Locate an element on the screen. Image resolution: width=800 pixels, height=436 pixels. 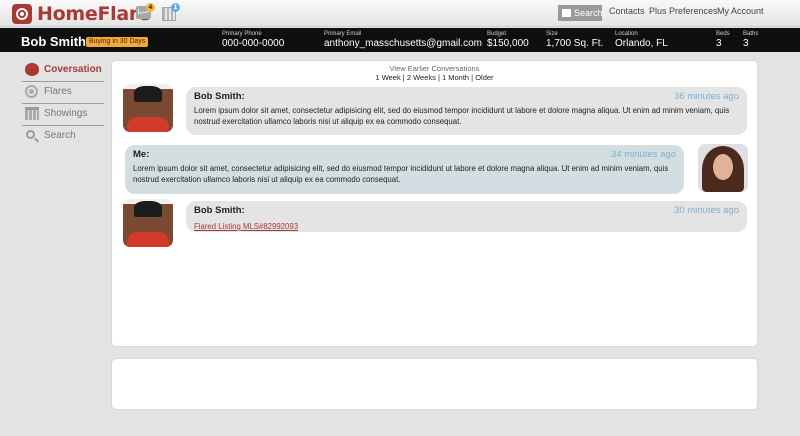
nav-link-my-account: My Account is located at coordinates (740, 11).